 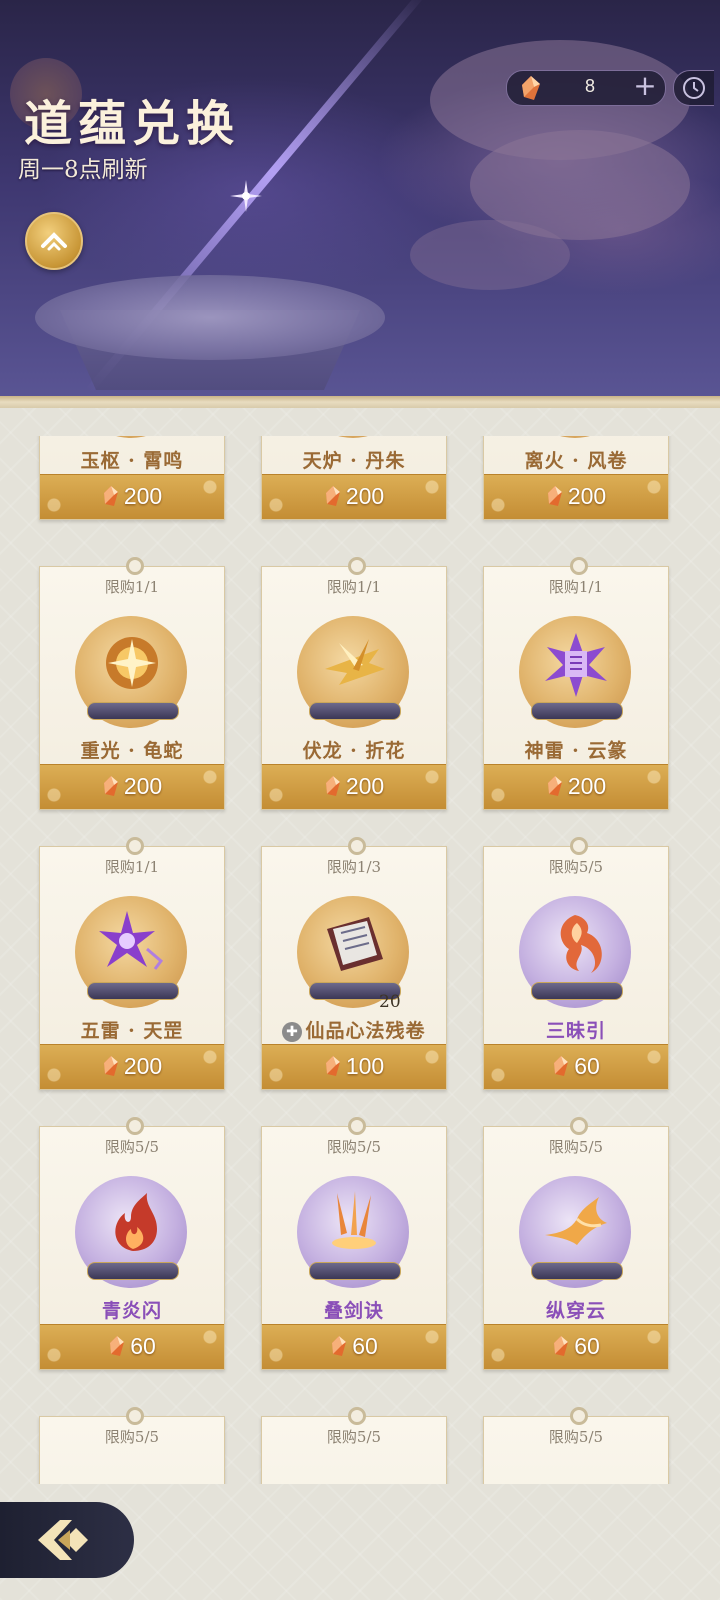 I want to click on item-name-text: 重光 · 龟蛇, so click(x=132, y=751).